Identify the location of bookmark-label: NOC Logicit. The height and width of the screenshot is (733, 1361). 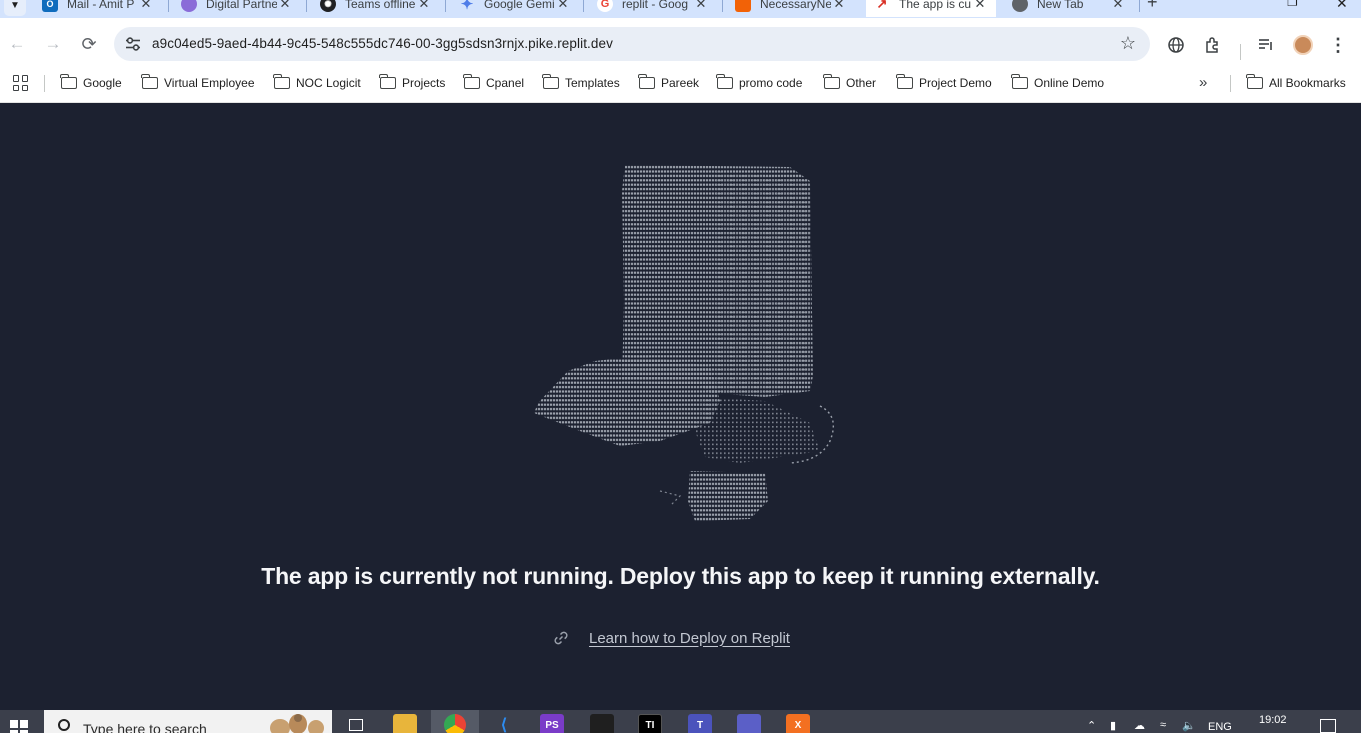
(328, 83).